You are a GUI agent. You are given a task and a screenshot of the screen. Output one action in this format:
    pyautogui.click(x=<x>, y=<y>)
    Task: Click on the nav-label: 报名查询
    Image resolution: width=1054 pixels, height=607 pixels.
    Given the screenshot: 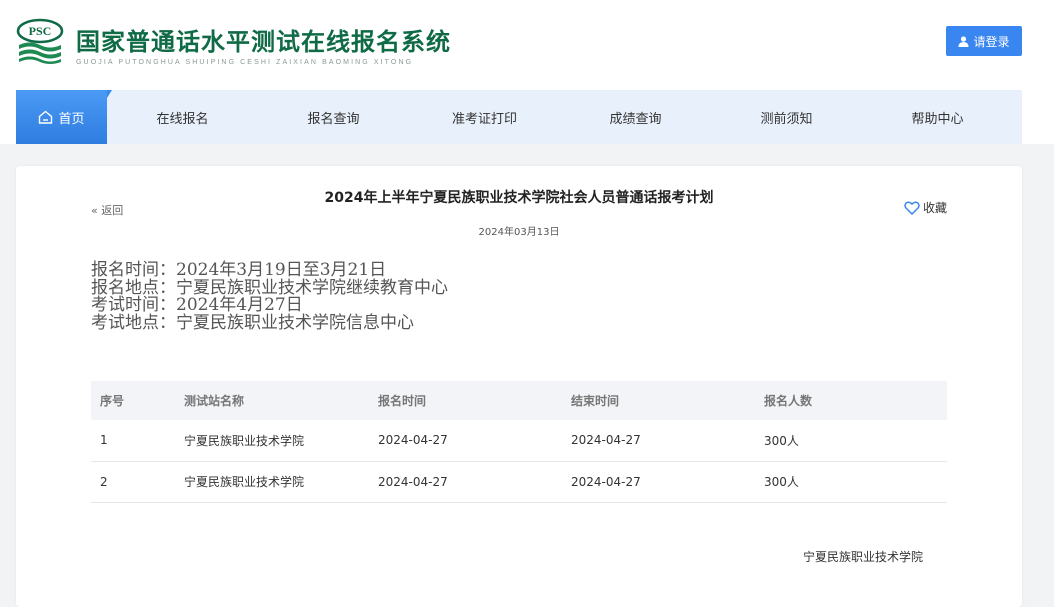 What is the action you would take?
    pyautogui.click(x=333, y=119)
    